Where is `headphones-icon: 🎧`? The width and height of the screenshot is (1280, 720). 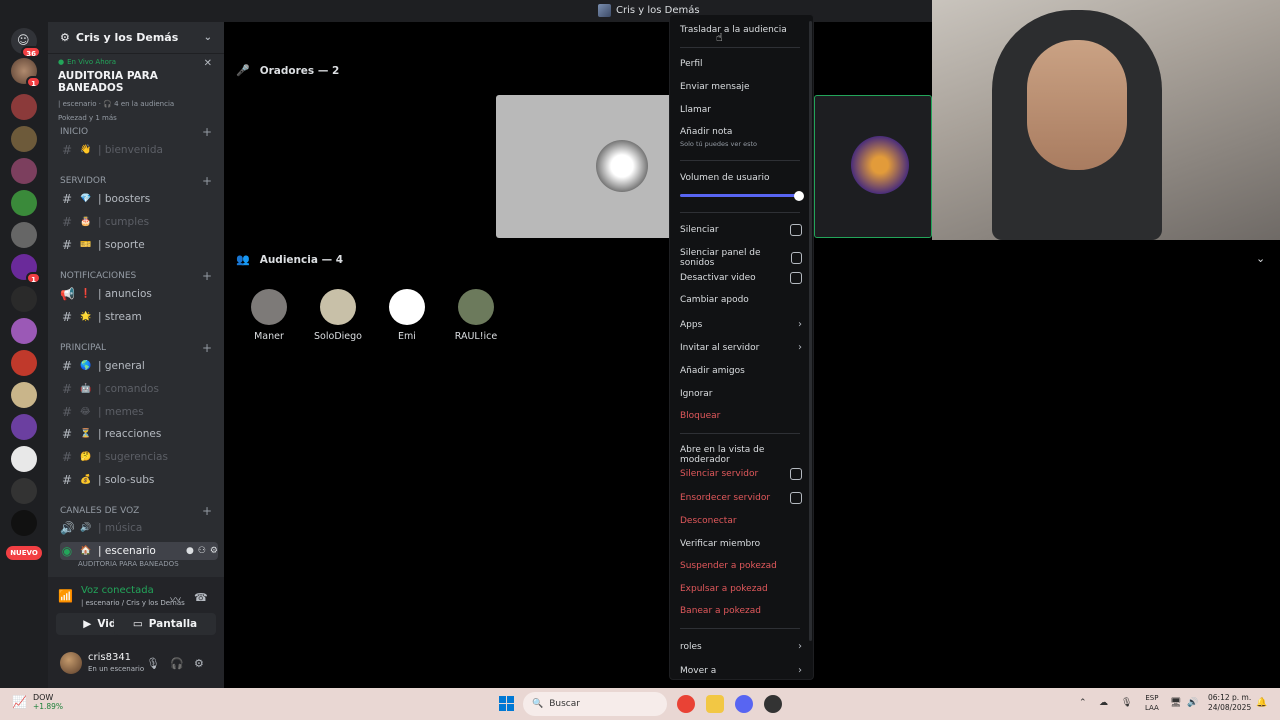
headphones-icon: 🎧 is located at coordinates (177, 663).